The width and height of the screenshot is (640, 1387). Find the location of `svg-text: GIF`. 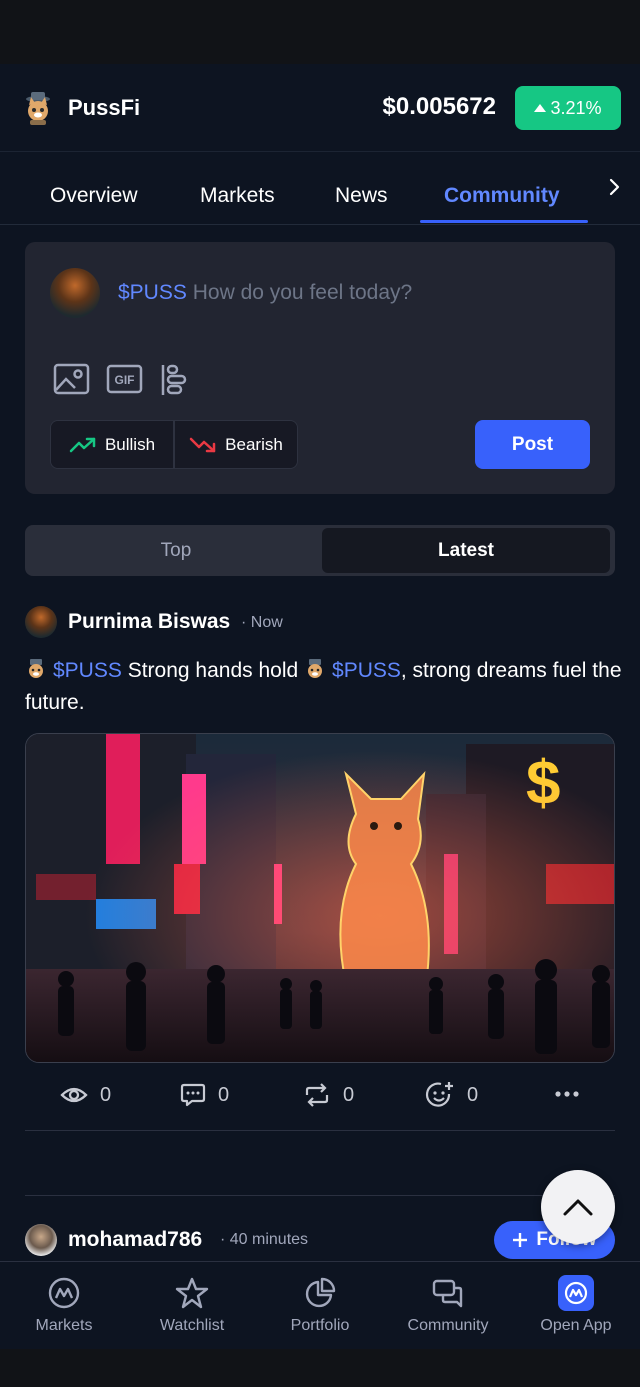

svg-text: GIF is located at coordinates (125, 380).